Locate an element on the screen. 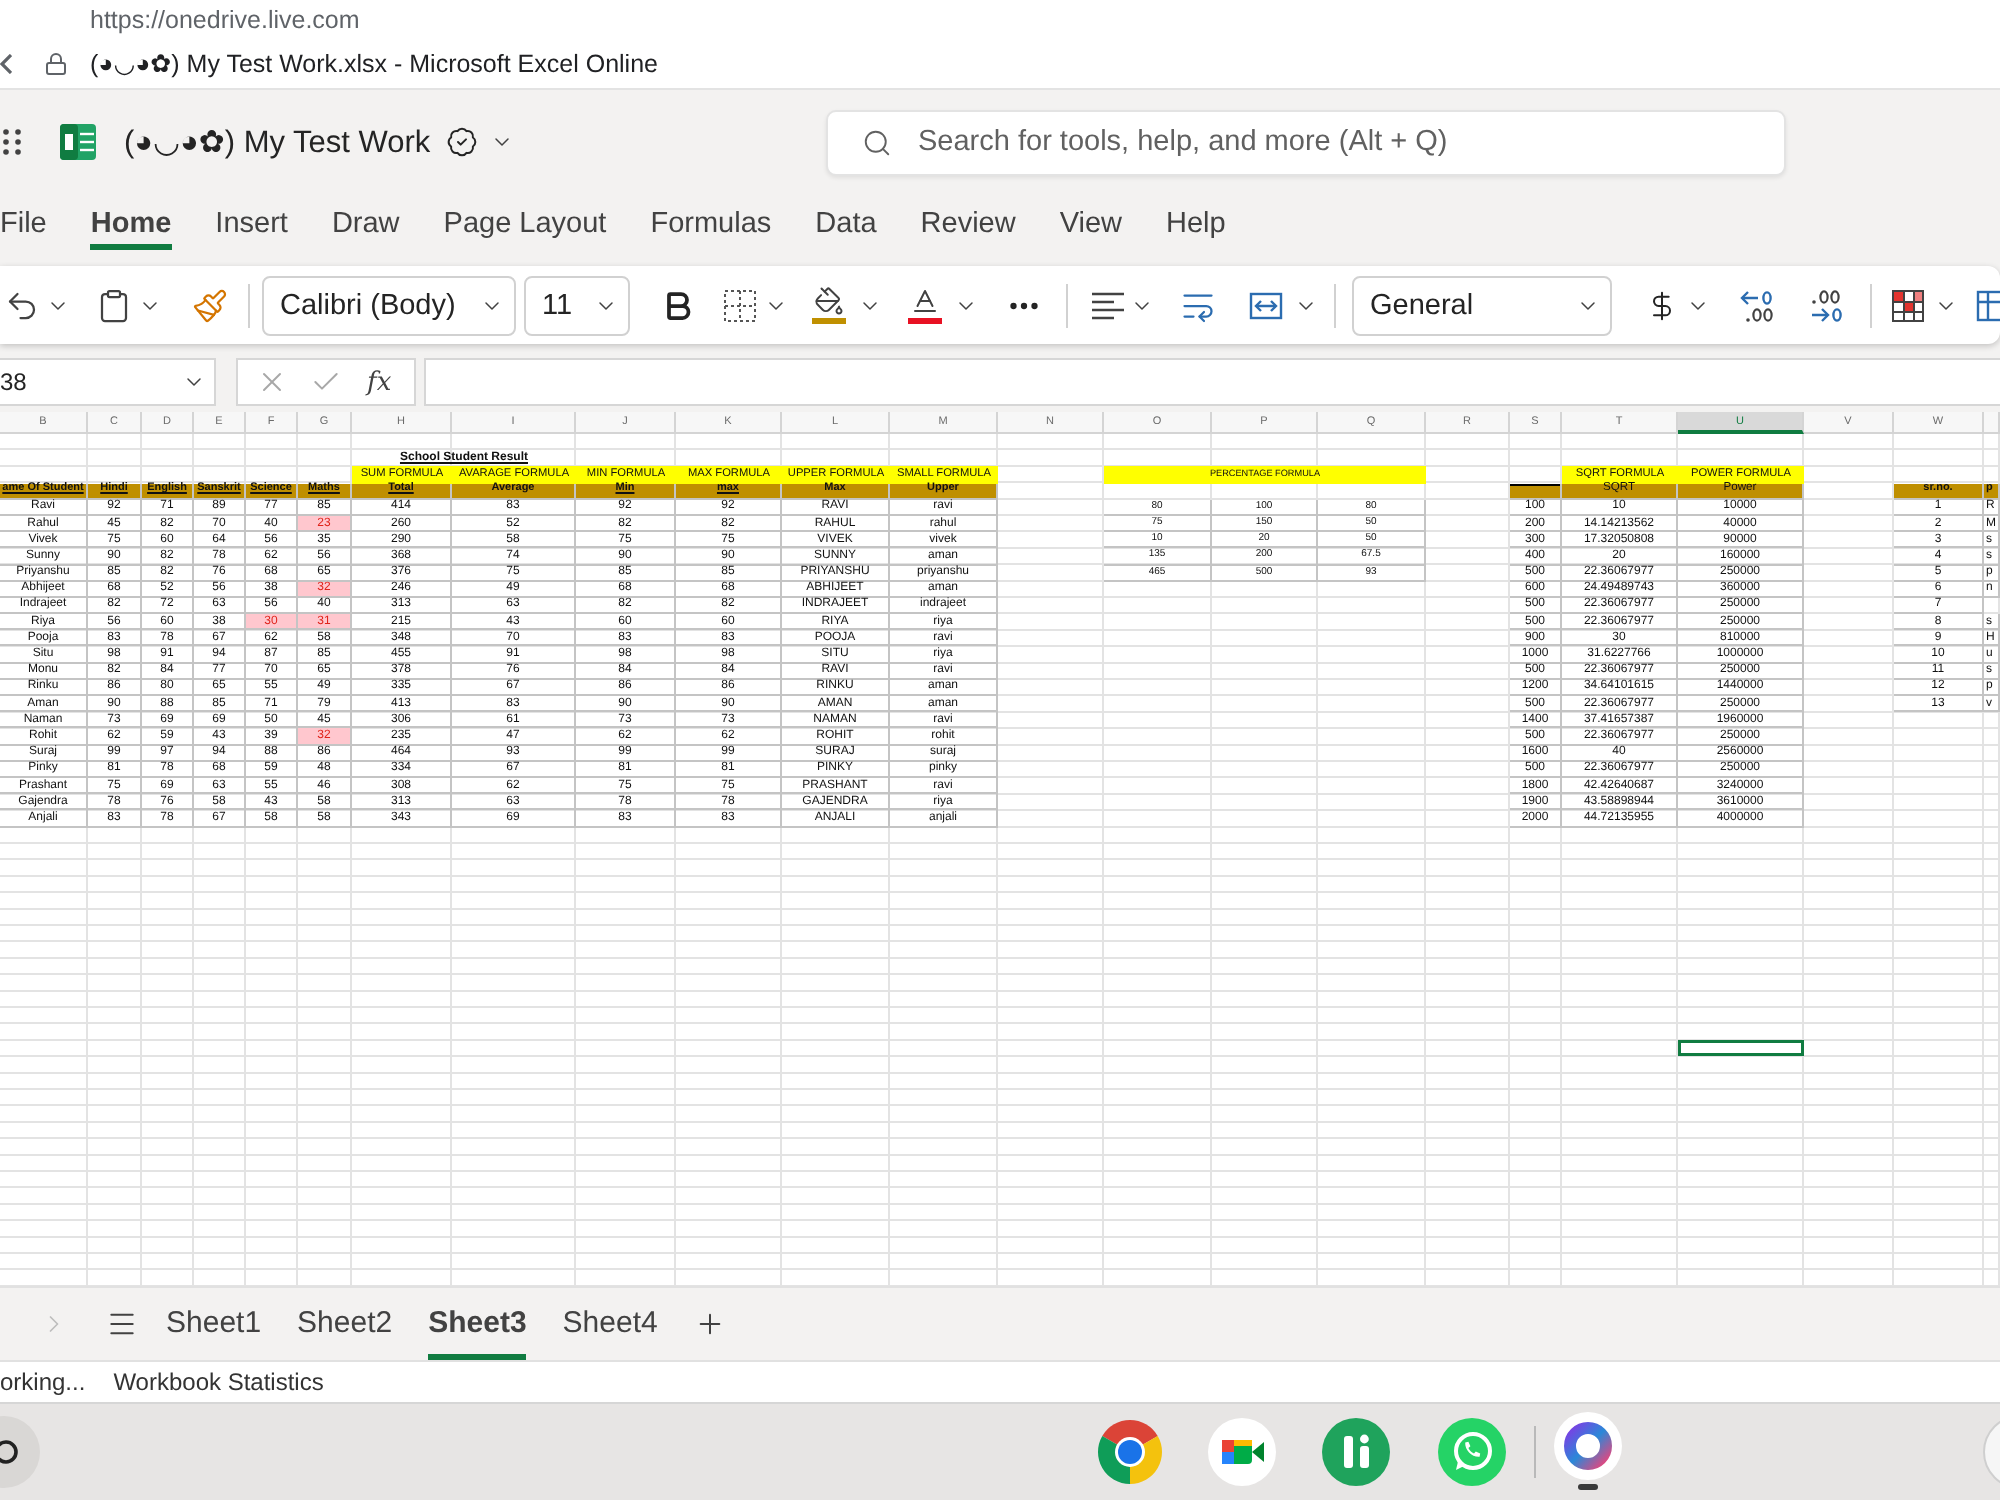  launcher-icon is located at coordinates (22, 1451).